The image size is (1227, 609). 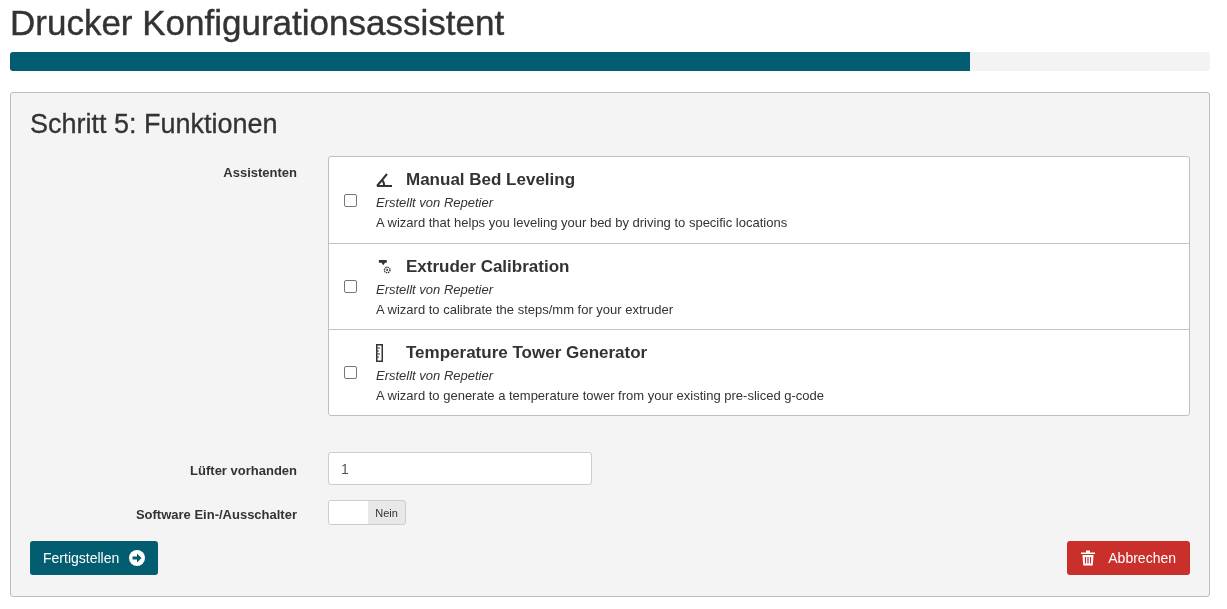 What do you see at coordinates (94, 558) in the screenshot?
I see `finish-button: Fertigstellen` at bounding box center [94, 558].